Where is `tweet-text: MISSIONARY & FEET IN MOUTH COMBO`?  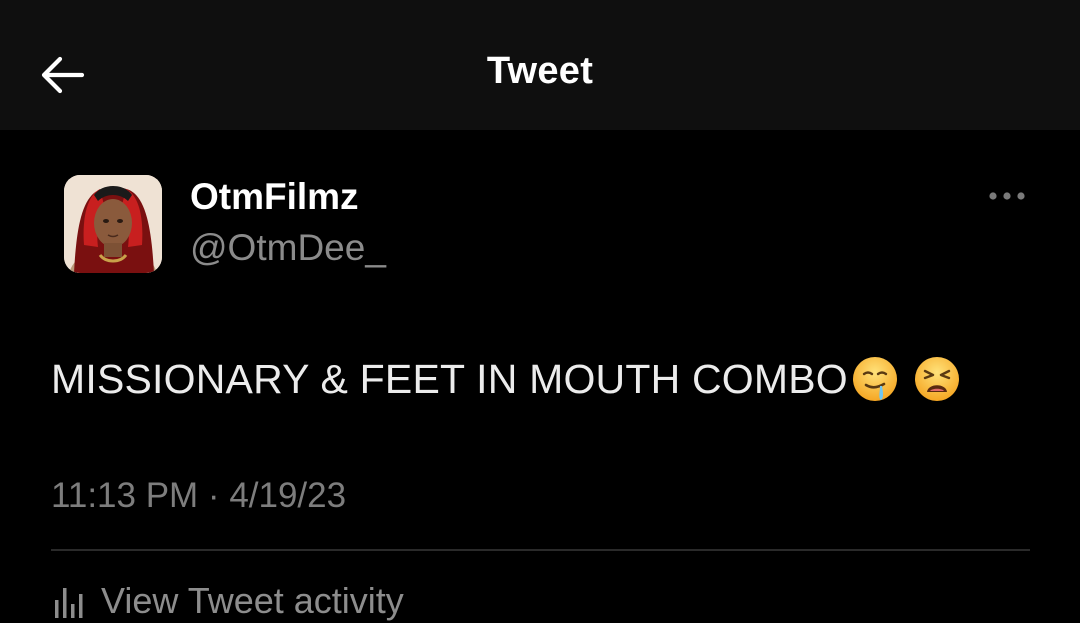
tweet-text: MISSIONARY & FEET IN MOUTH COMBO is located at coordinates (449, 378).